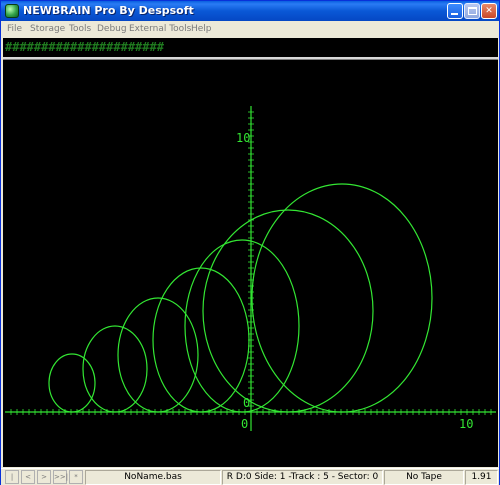 This screenshot has width=500, height=485. What do you see at coordinates (153, 477) in the screenshot?
I see `filename-panel: NoName.bas` at bounding box center [153, 477].